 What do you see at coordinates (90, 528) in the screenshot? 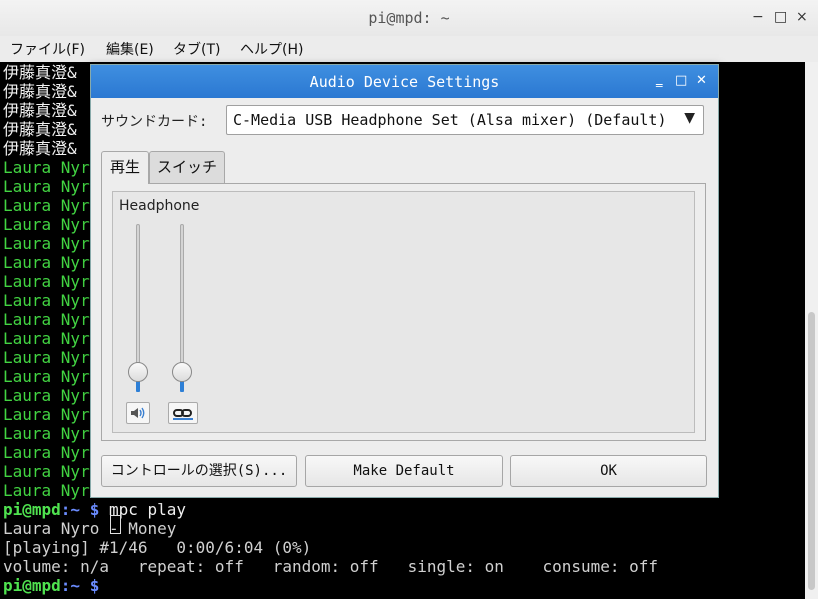
I see `now-playing-line: Laura Nyro - Money` at bounding box center [90, 528].